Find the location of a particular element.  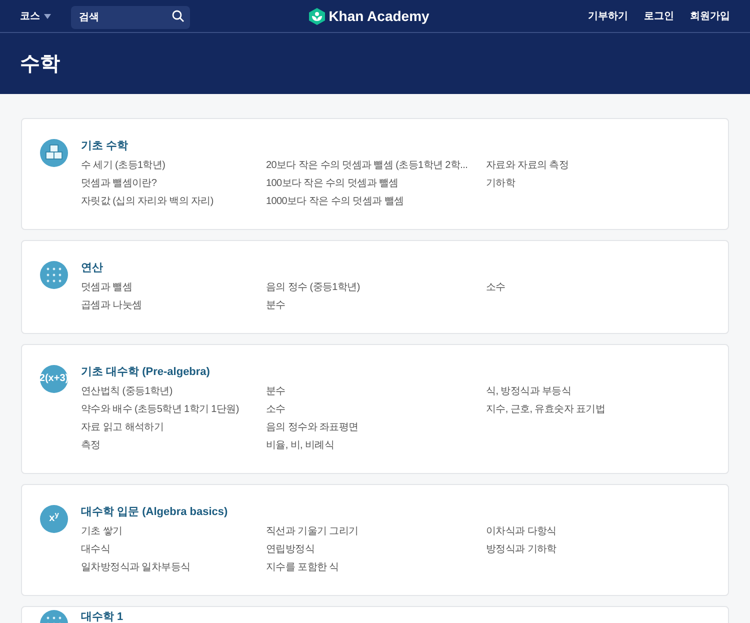

nav-link: 로그인 is located at coordinates (659, 16).